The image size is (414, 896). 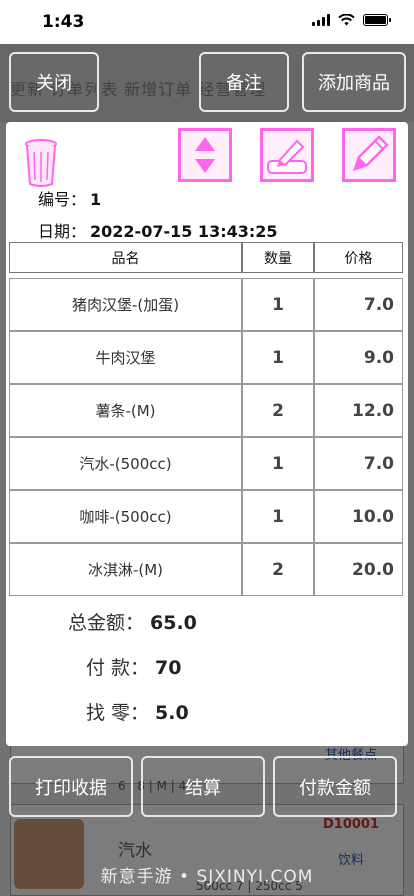 What do you see at coordinates (125, 463) in the screenshot?
I see `item-name-cell: 汽水-(500cc)` at bounding box center [125, 463].